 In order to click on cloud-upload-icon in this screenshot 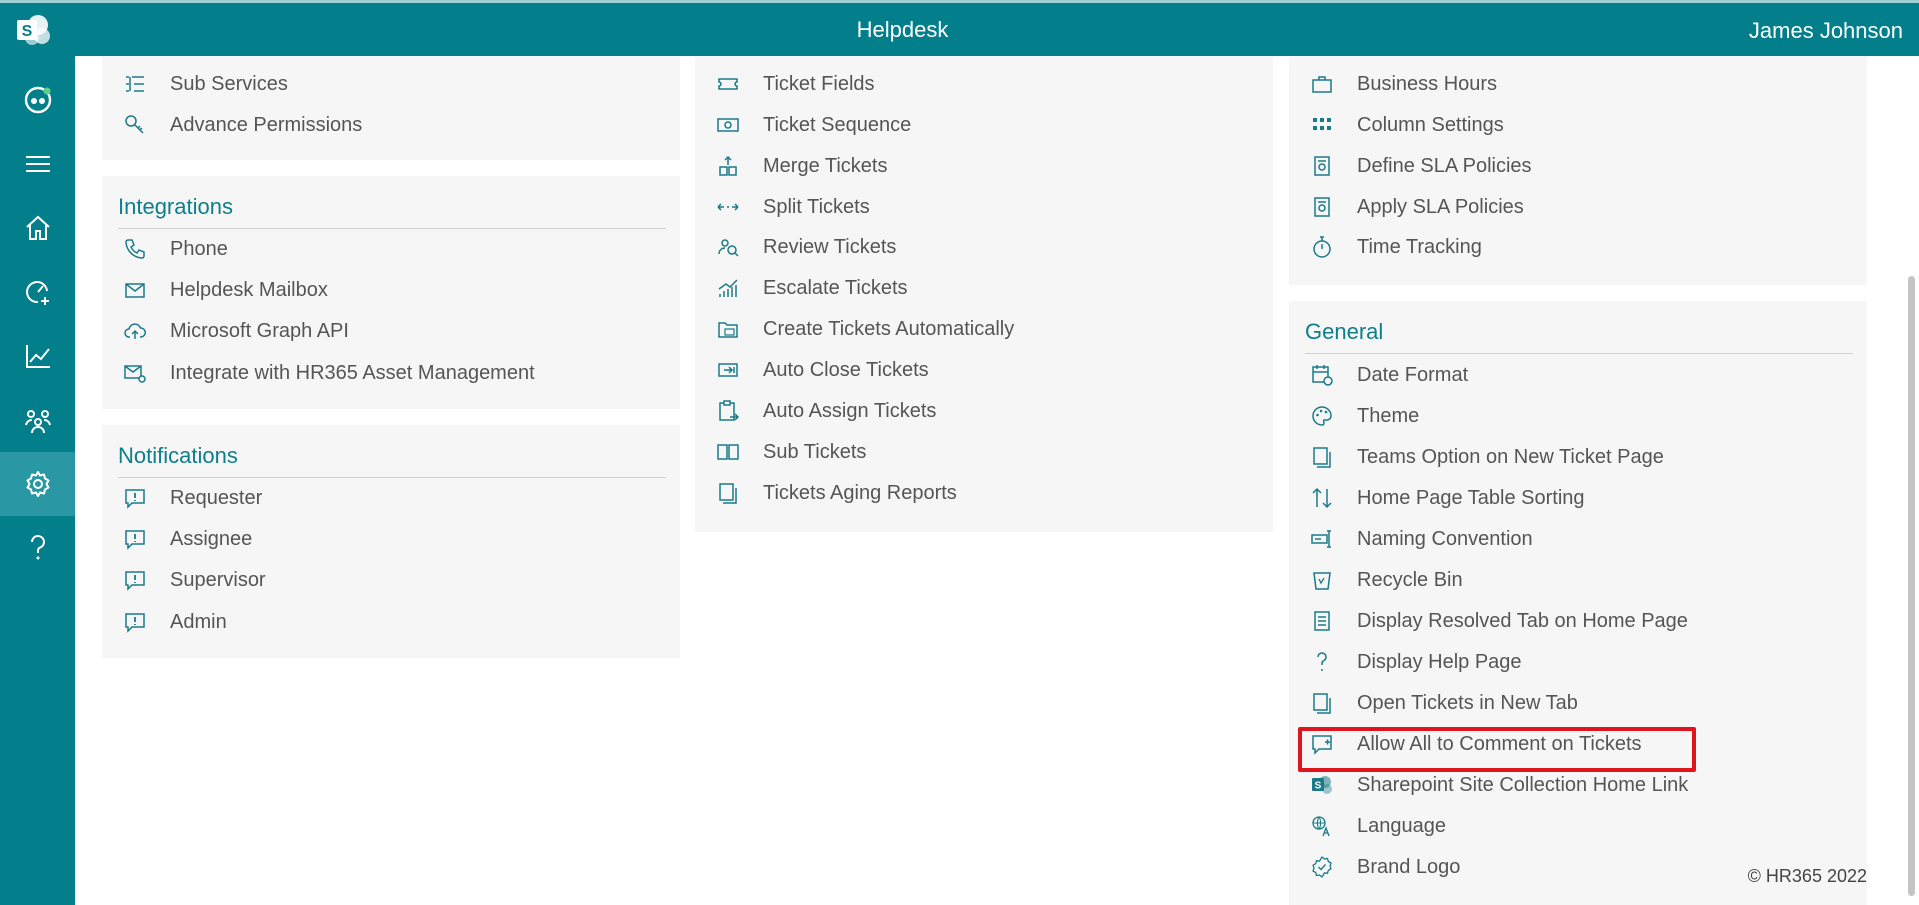, I will do `click(135, 331)`.